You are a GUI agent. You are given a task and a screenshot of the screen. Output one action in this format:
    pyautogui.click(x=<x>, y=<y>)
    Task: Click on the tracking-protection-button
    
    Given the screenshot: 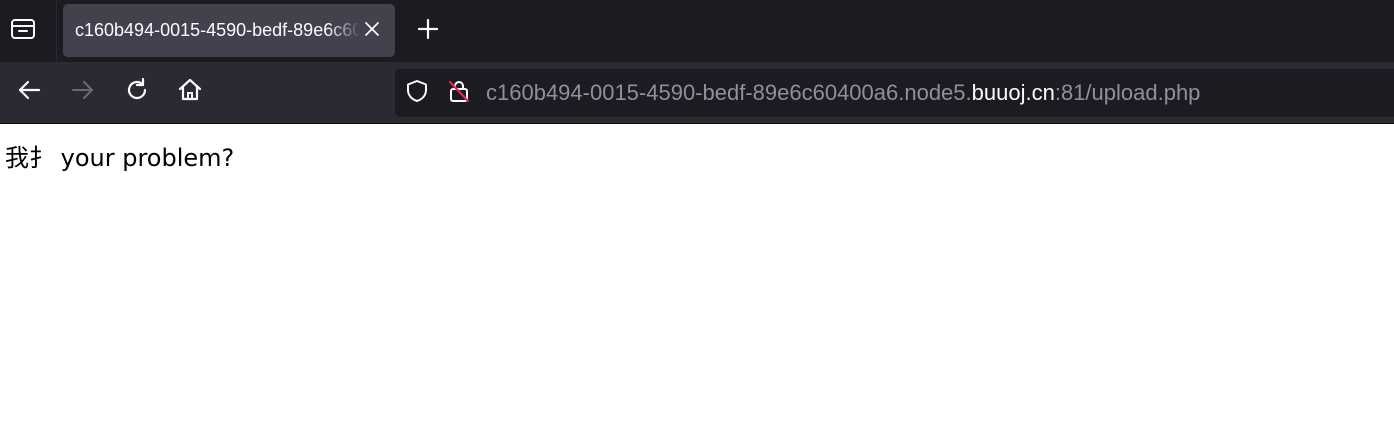 What is the action you would take?
    pyautogui.click(x=417, y=93)
    